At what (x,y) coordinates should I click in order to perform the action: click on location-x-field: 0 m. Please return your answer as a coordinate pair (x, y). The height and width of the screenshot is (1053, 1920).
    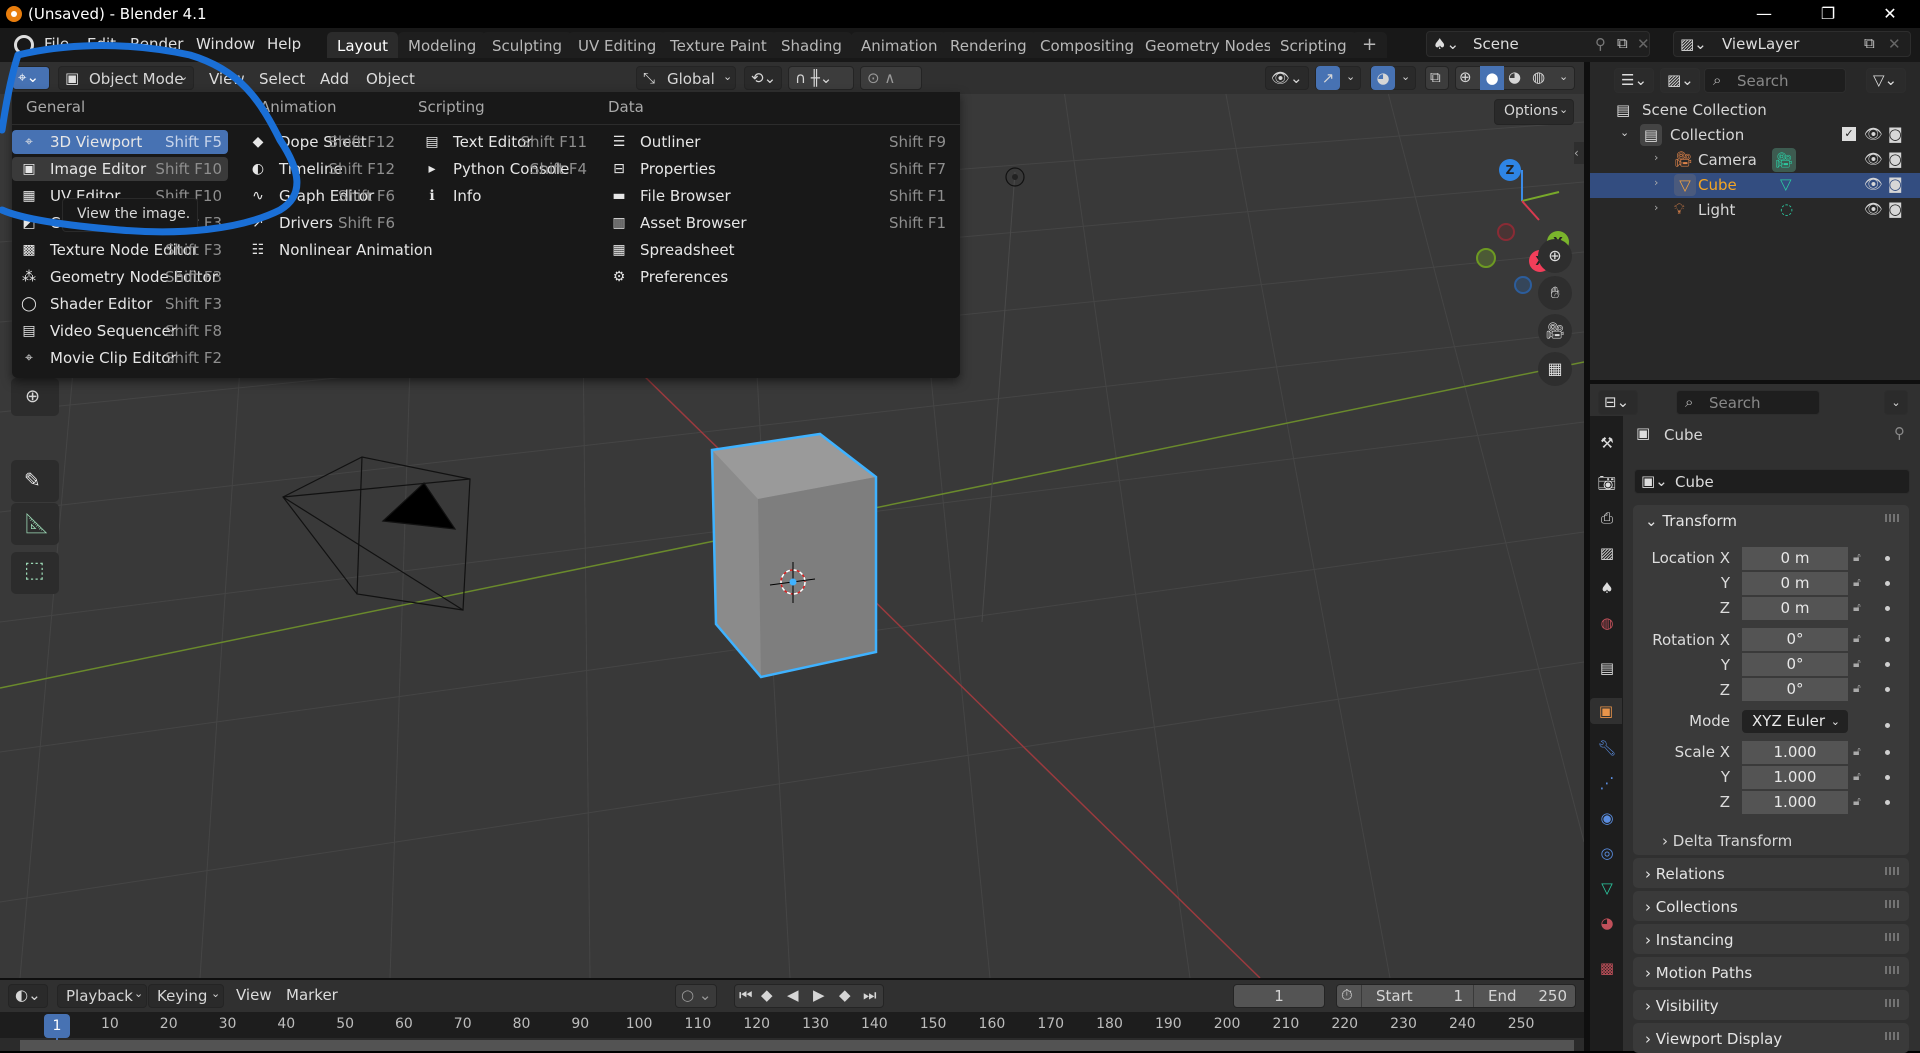
    Looking at the image, I should click on (1795, 558).